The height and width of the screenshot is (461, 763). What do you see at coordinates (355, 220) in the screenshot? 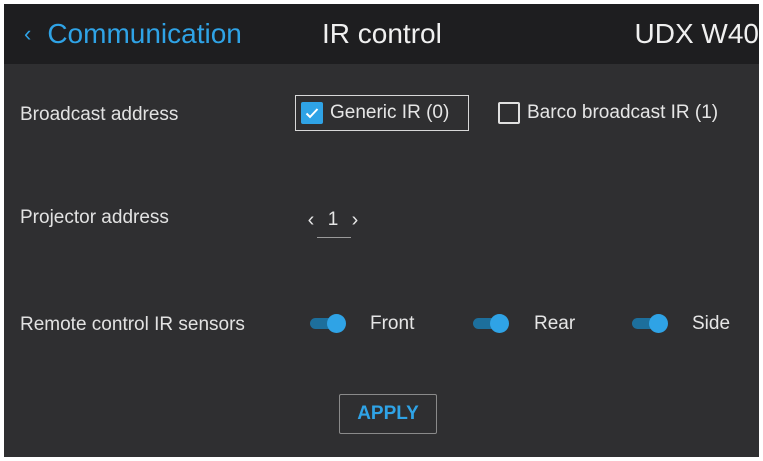
I see `increment-chevron-icon: ›` at bounding box center [355, 220].